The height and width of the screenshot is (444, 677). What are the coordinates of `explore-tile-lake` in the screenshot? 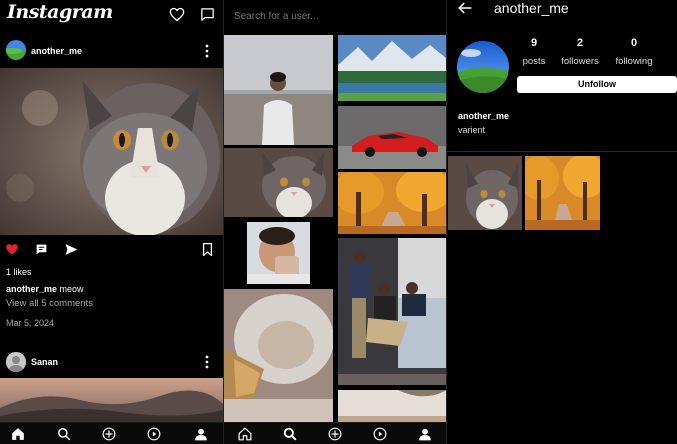 It's located at (392, 68).